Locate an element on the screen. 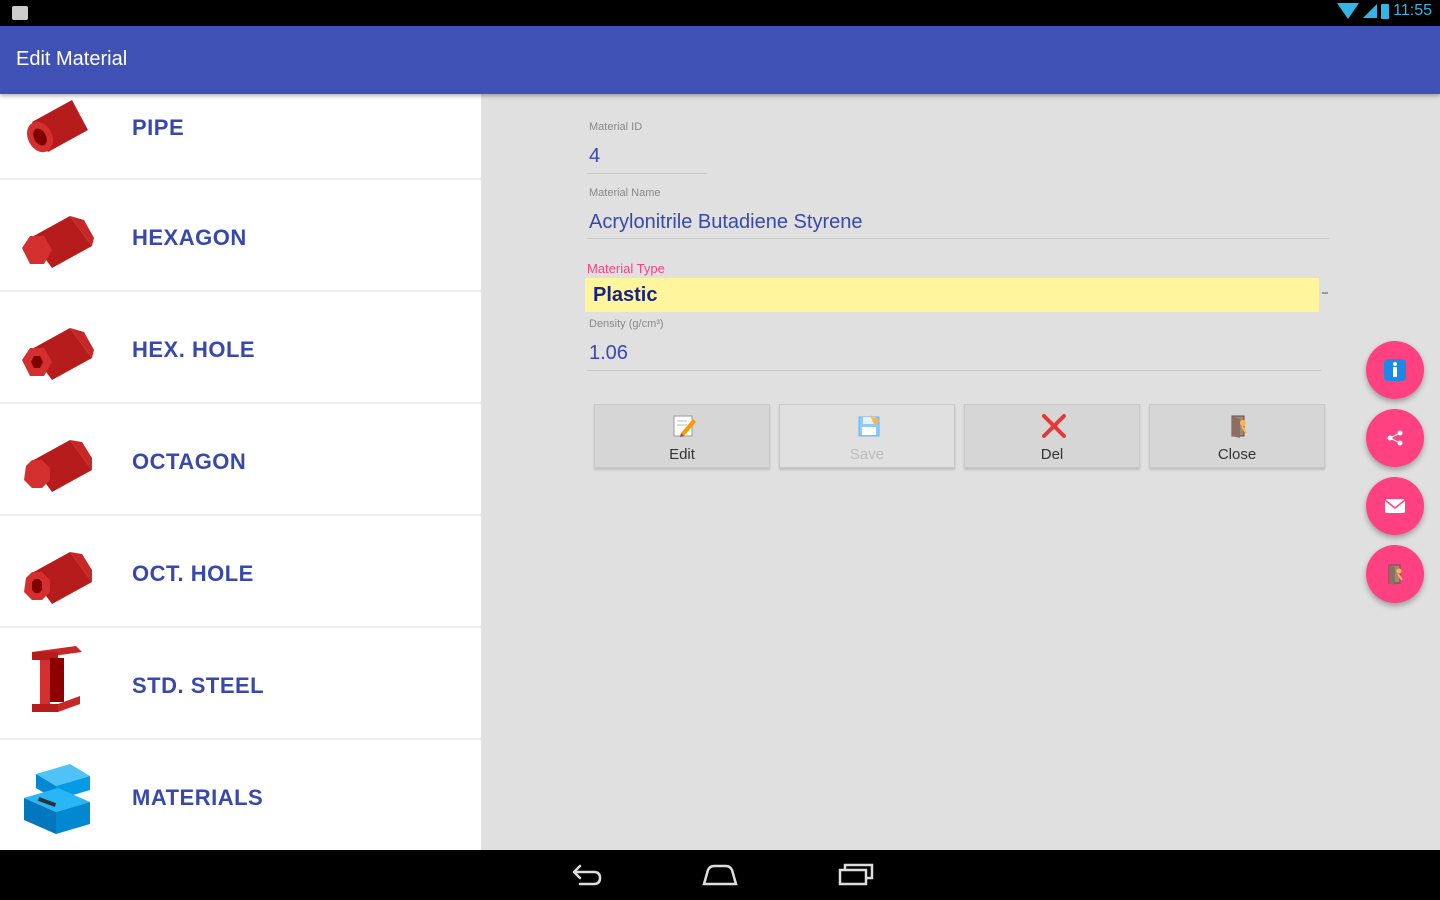 The image size is (1440, 900). dropdown-caret-icon is located at coordinates (1325, 293).